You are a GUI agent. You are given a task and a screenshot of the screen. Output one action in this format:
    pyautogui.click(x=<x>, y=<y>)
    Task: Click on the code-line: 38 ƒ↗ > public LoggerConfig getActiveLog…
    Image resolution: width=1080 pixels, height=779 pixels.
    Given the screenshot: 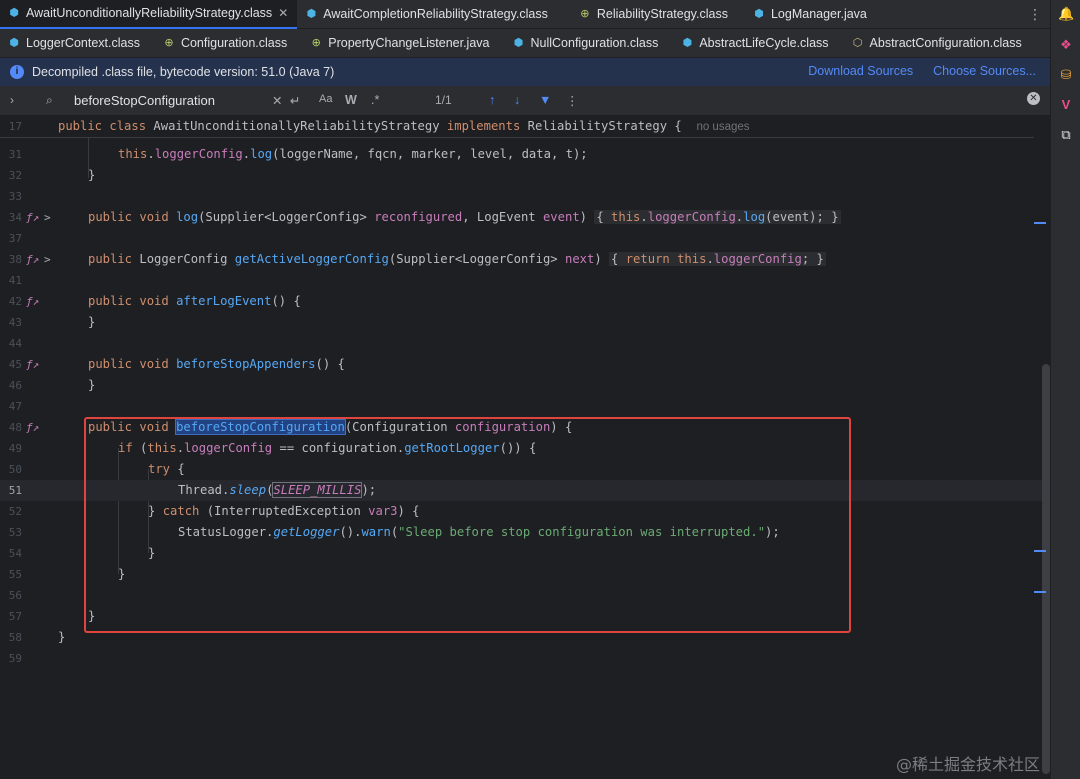 What is the action you would take?
    pyautogui.click(x=525, y=259)
    